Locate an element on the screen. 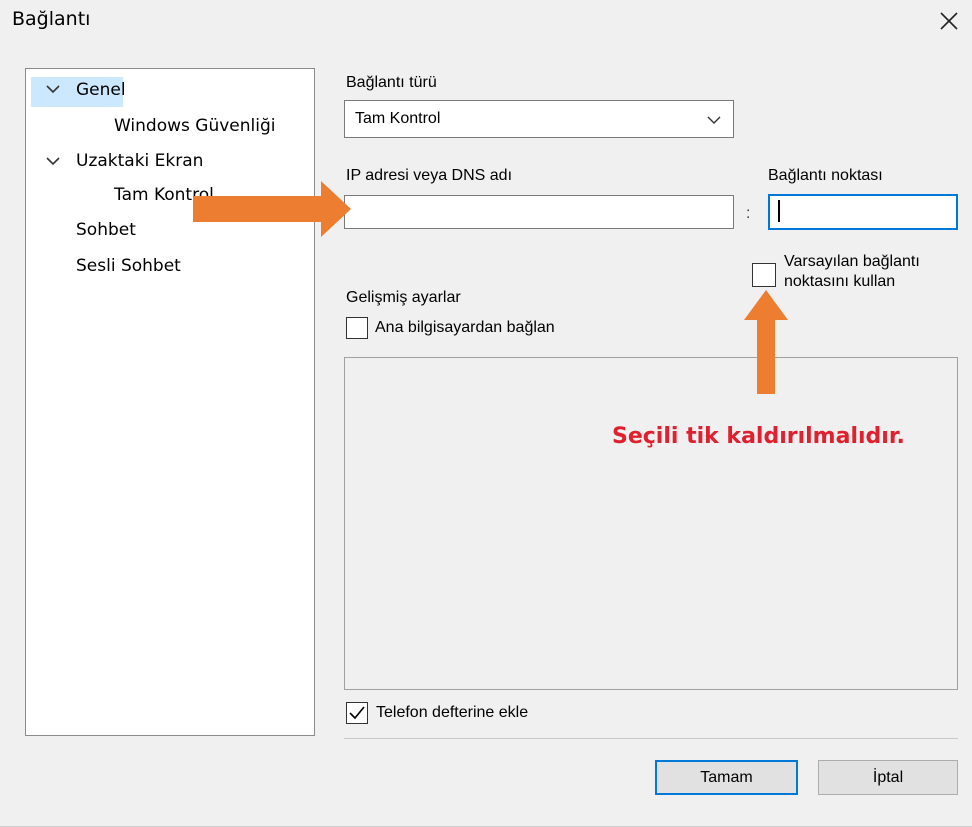 The height and width of the screenshot is (827, 972). port-input is located at coordinates (863, 212).